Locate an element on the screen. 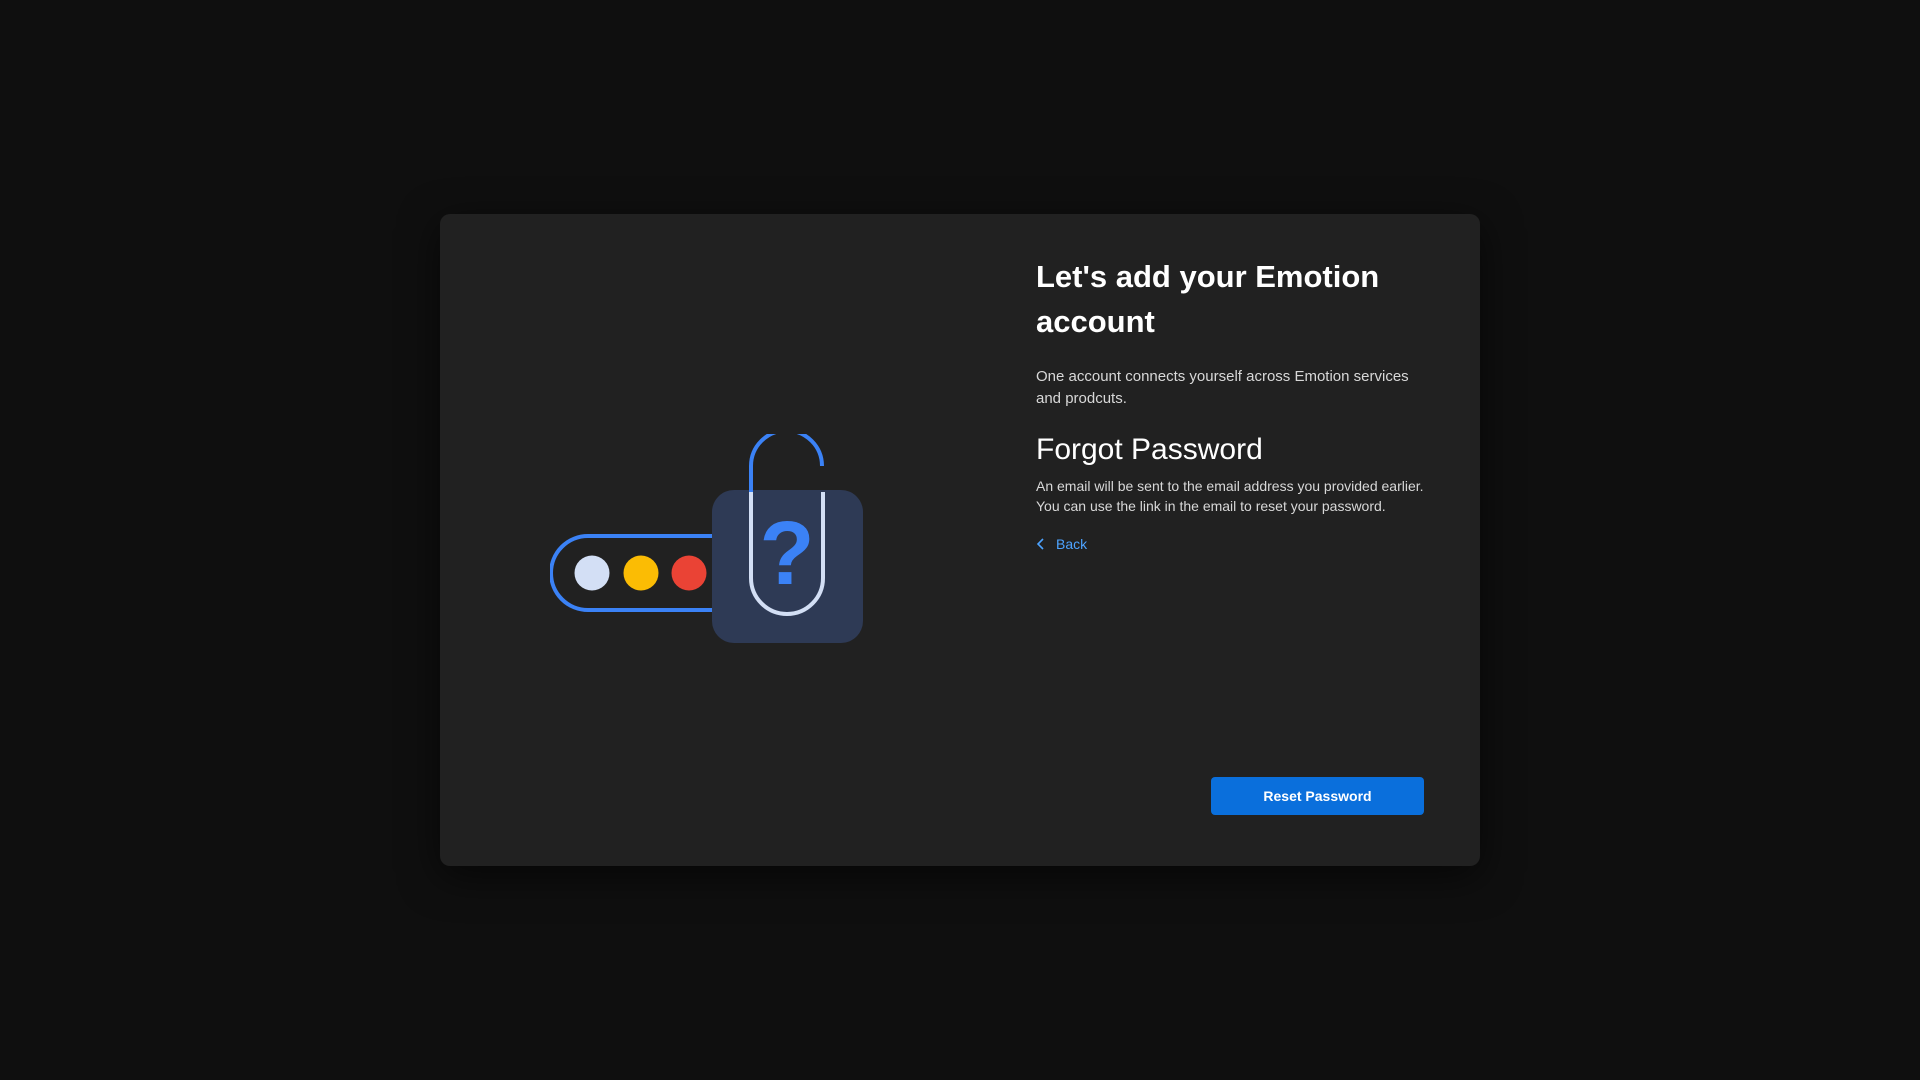 This screenshot has width=1920, height=1080. question-mark-icon: ? is located at coordinates (787, 554).